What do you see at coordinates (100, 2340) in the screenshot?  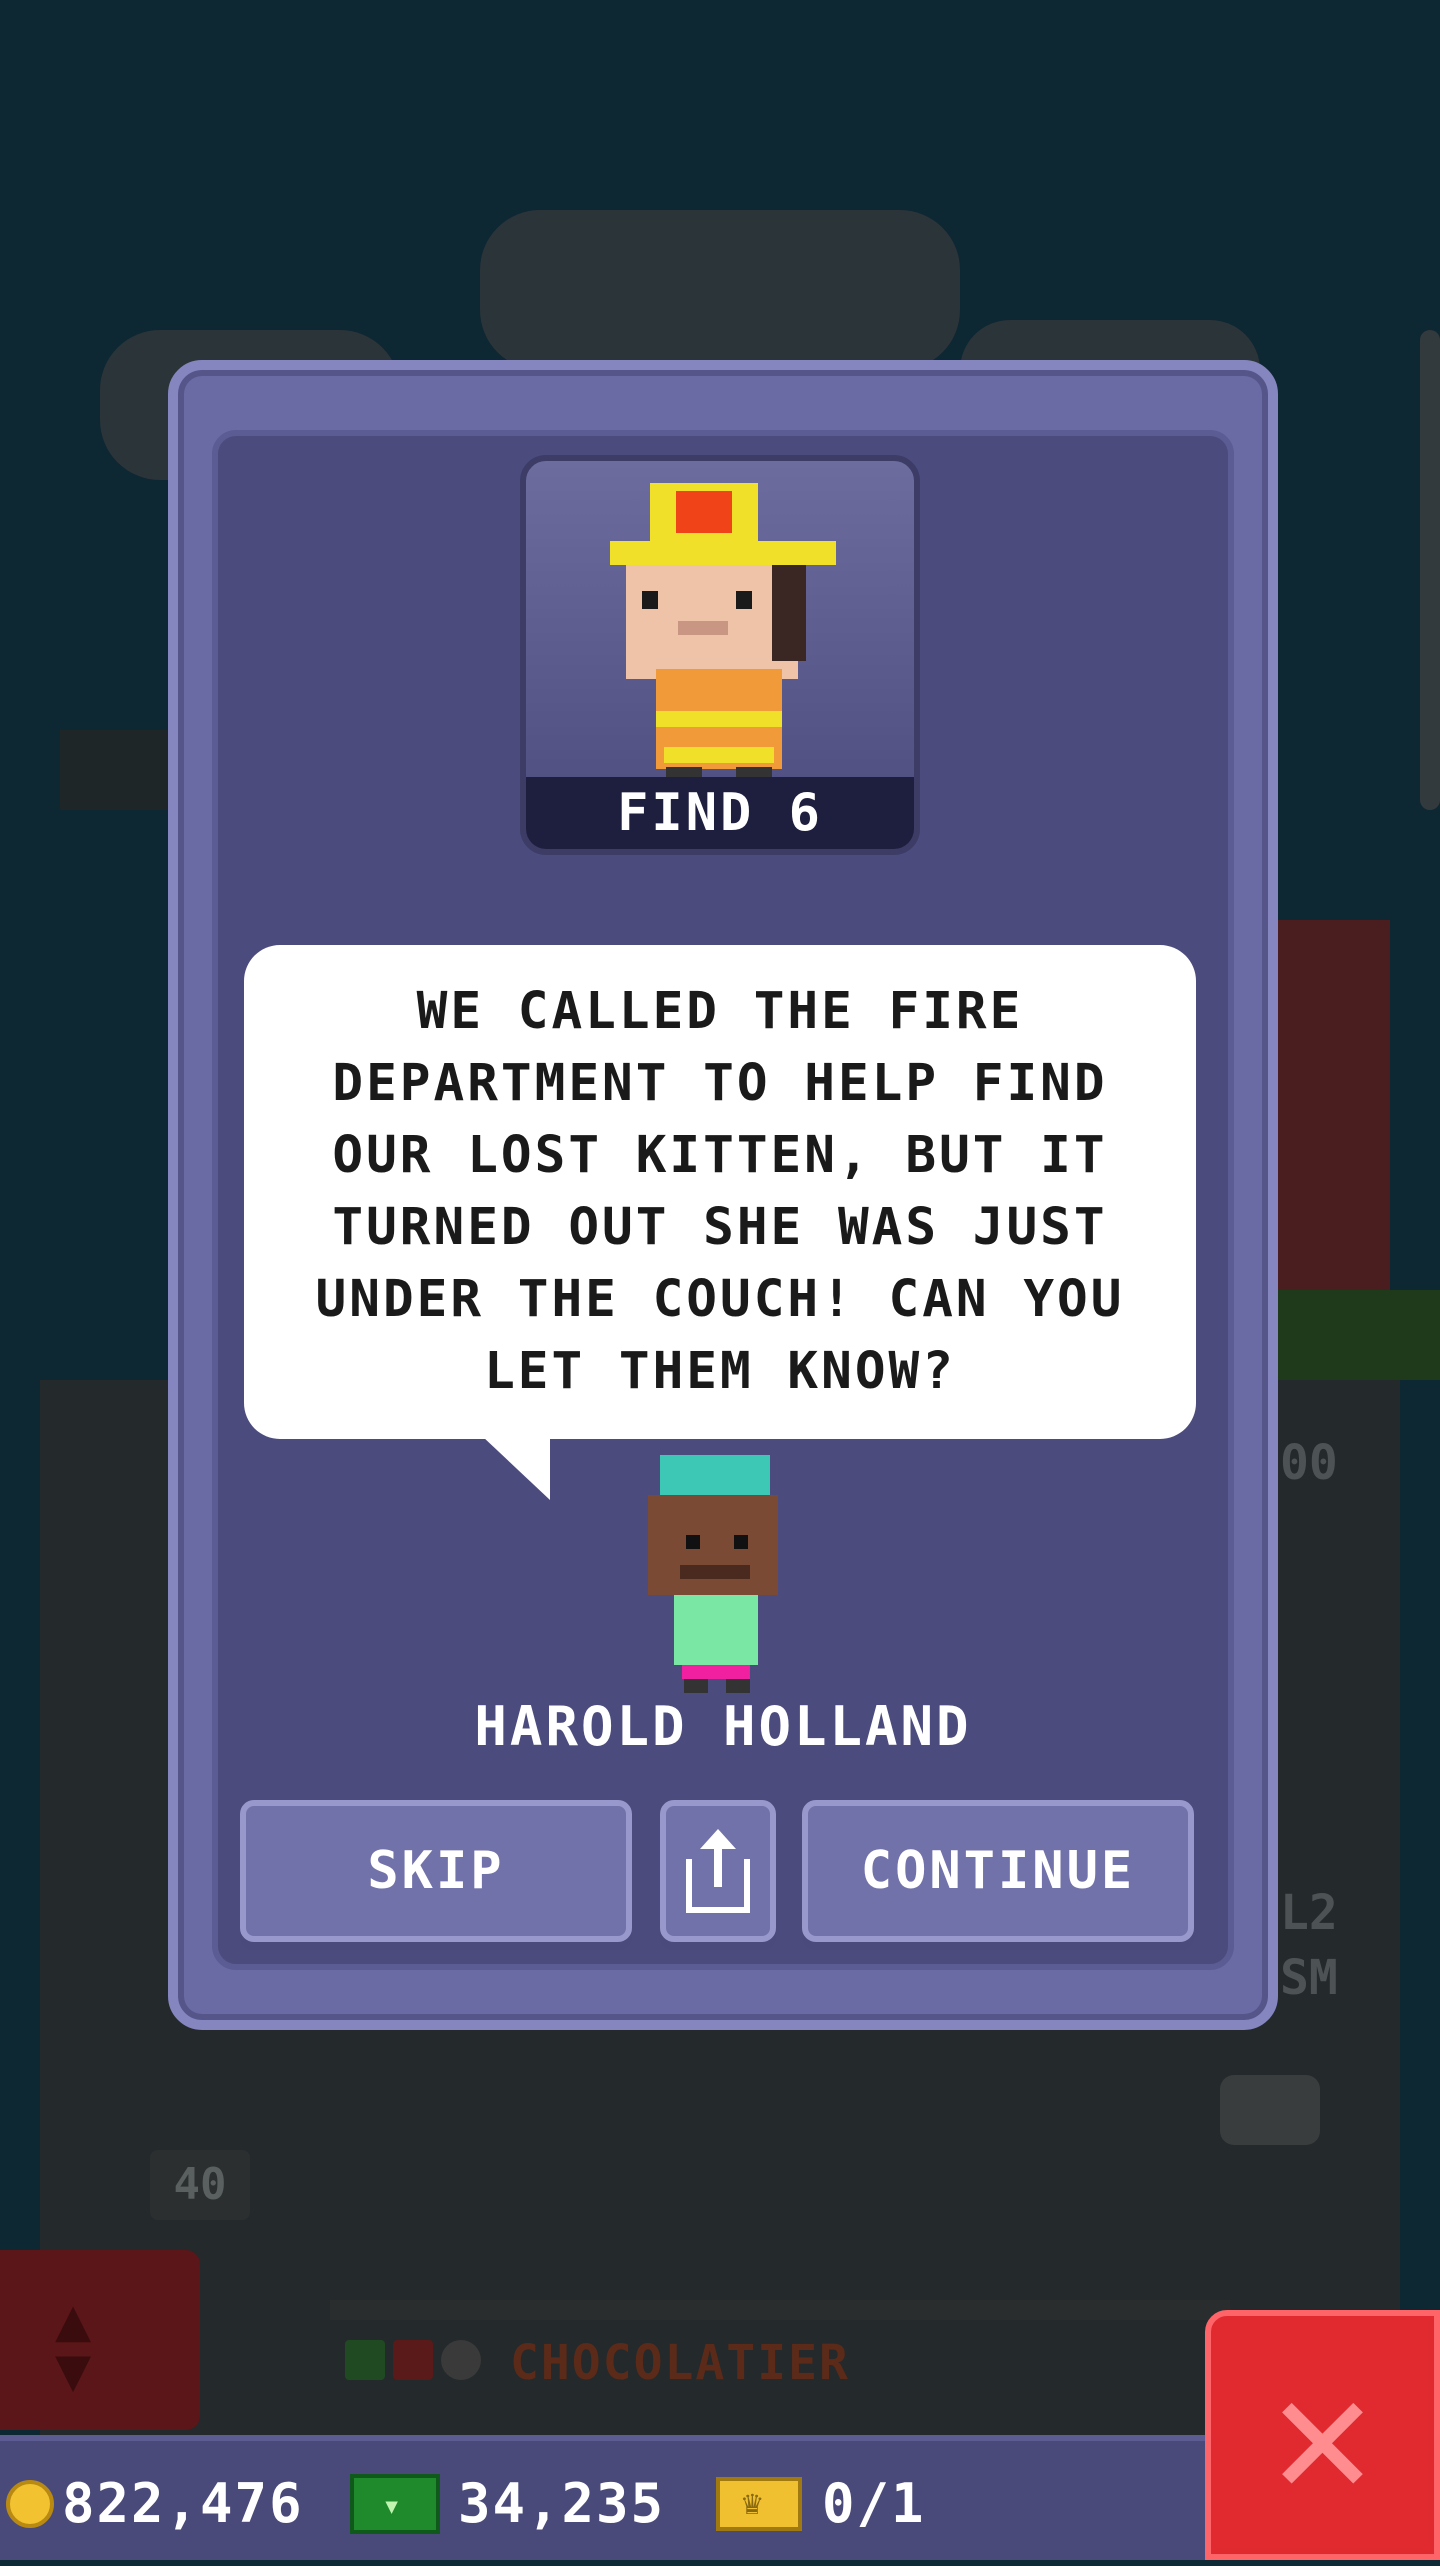 I see `elevator-button: ▲ ▼` at bounding box center [100, 2340].